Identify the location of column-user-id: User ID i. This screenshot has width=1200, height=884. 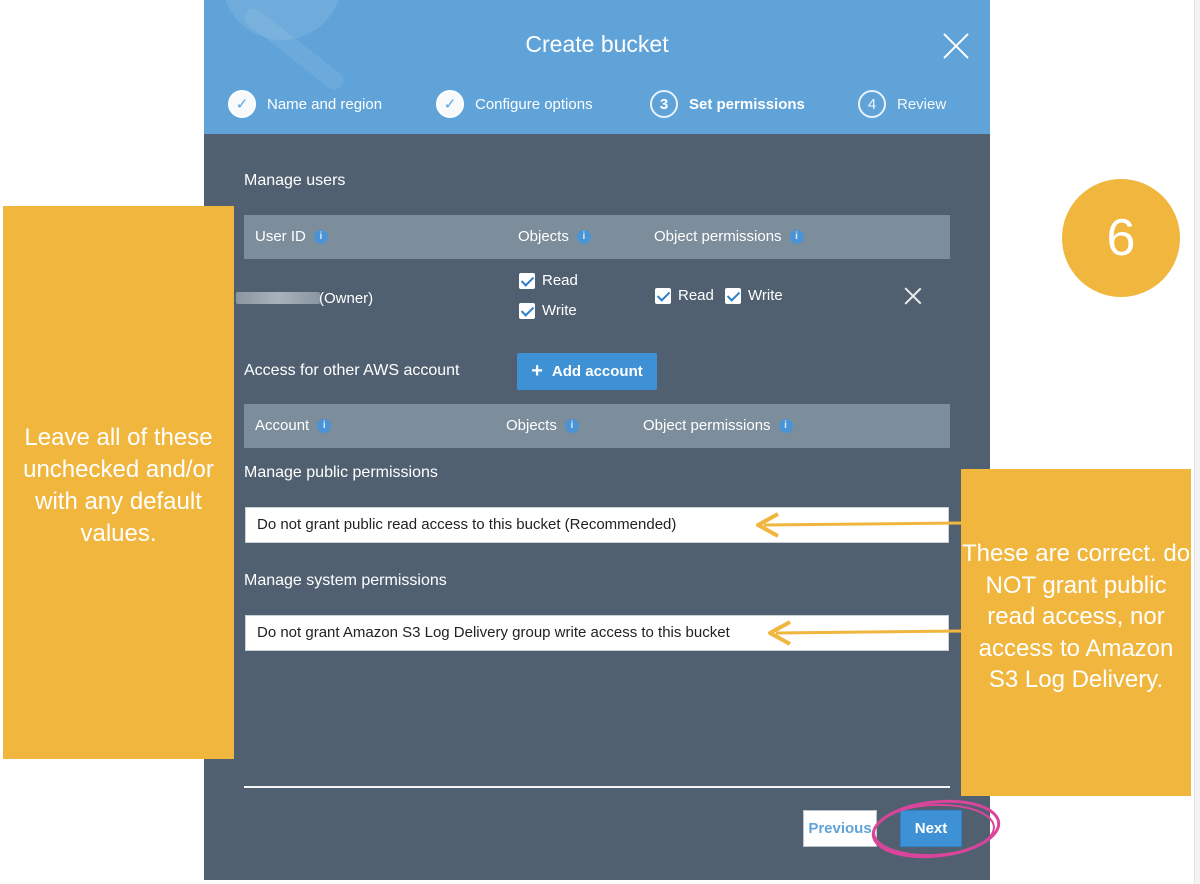
(291, 236).